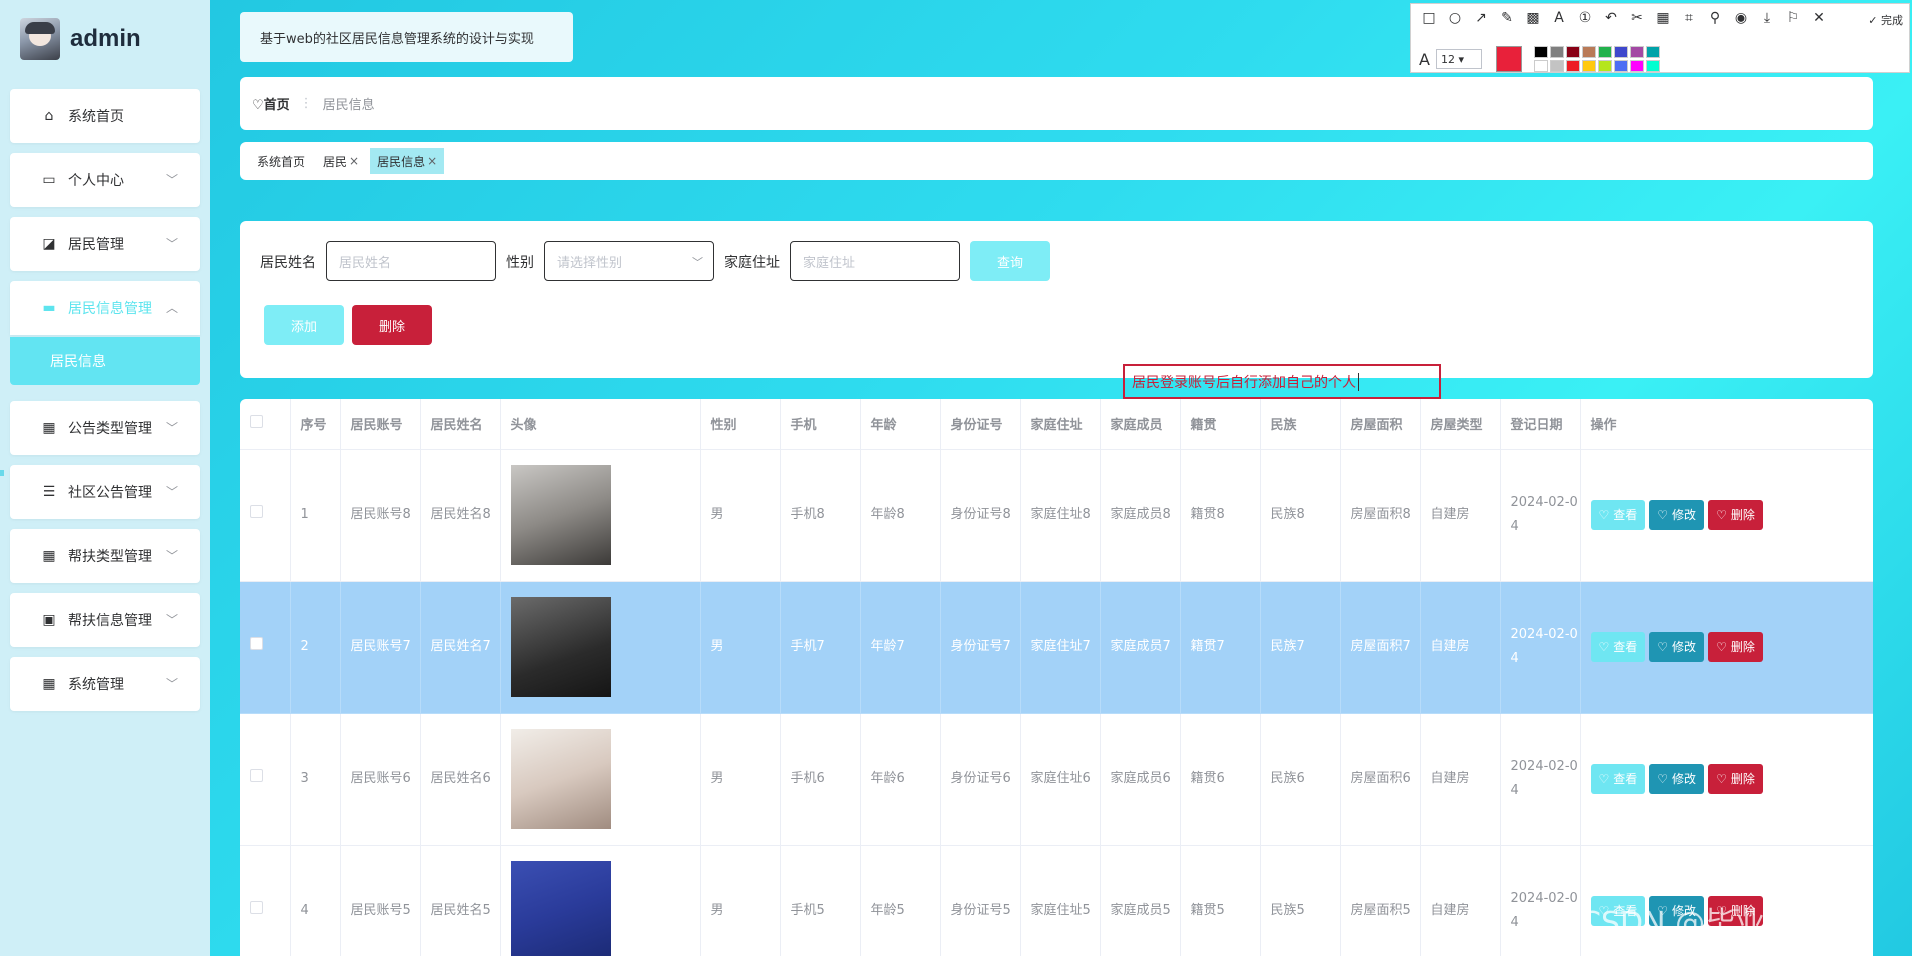  Describe the element at coordinates (1793, 18) in the screenshot. I see `bookmark-icon: ⚐` at that location.